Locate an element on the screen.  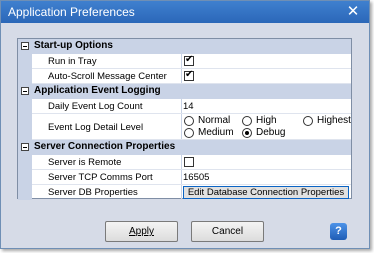
property-row-tcp-port: Server TCP Comms Port 16505 is located at coordinates (184, 177).